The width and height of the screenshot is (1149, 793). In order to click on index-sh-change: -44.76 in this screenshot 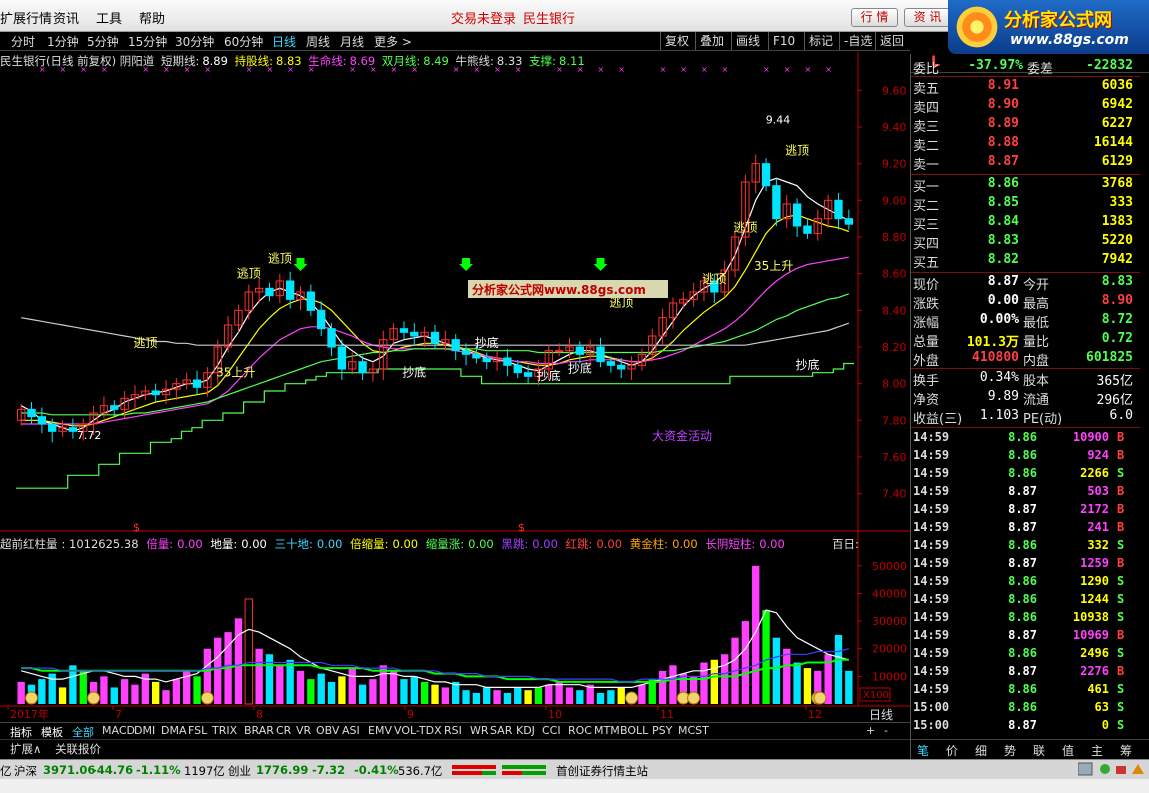, I will do `click(113, 770)`.